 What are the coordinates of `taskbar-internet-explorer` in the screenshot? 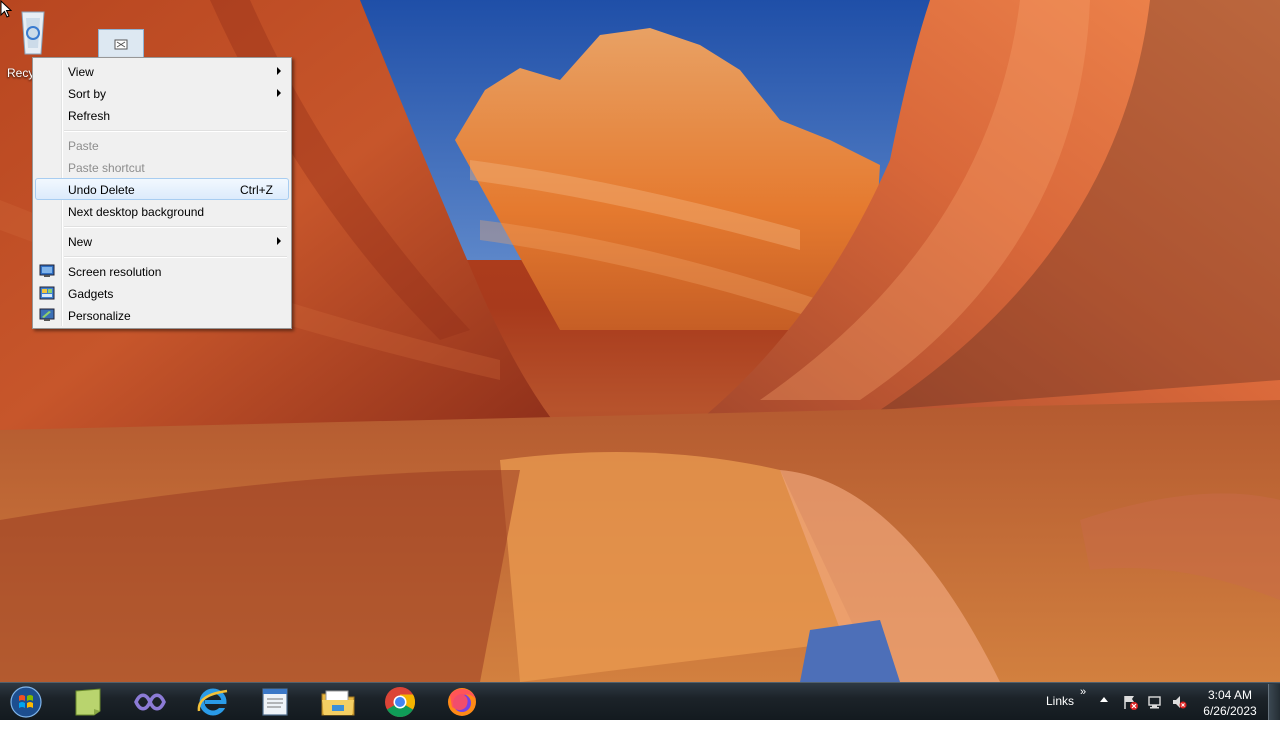 It's located at (213, 702).